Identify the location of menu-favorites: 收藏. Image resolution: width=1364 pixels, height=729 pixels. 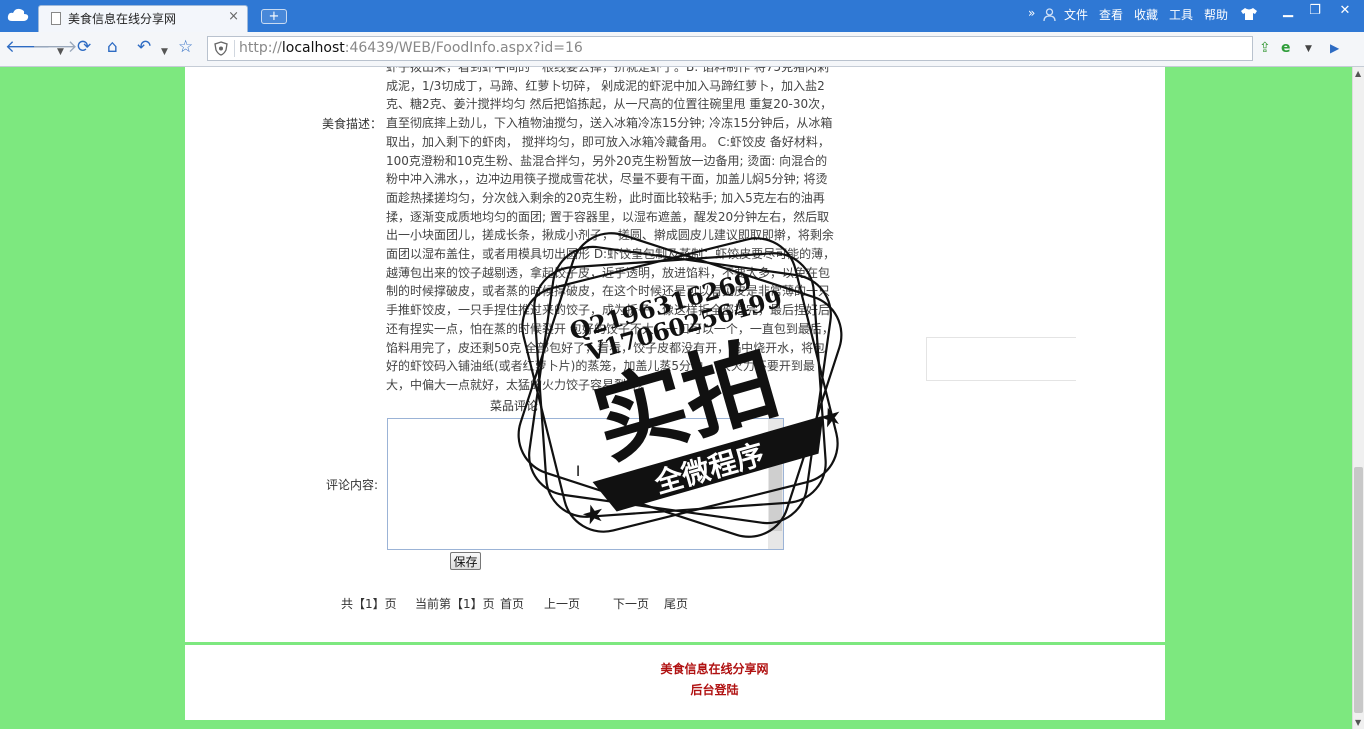
(1146, 14).